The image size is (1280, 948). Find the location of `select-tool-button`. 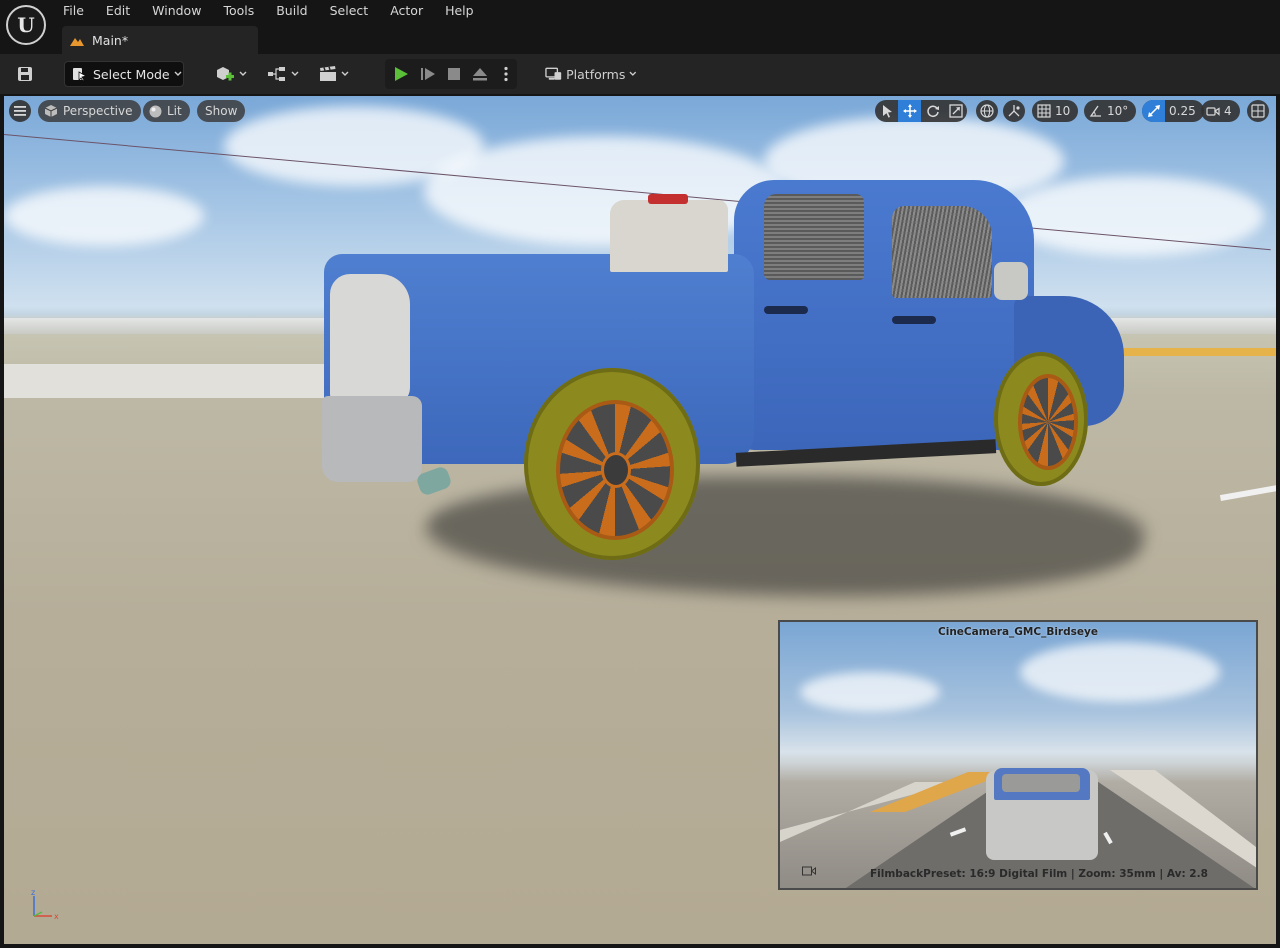

select-tool-button is located at coordinates (886, 111).